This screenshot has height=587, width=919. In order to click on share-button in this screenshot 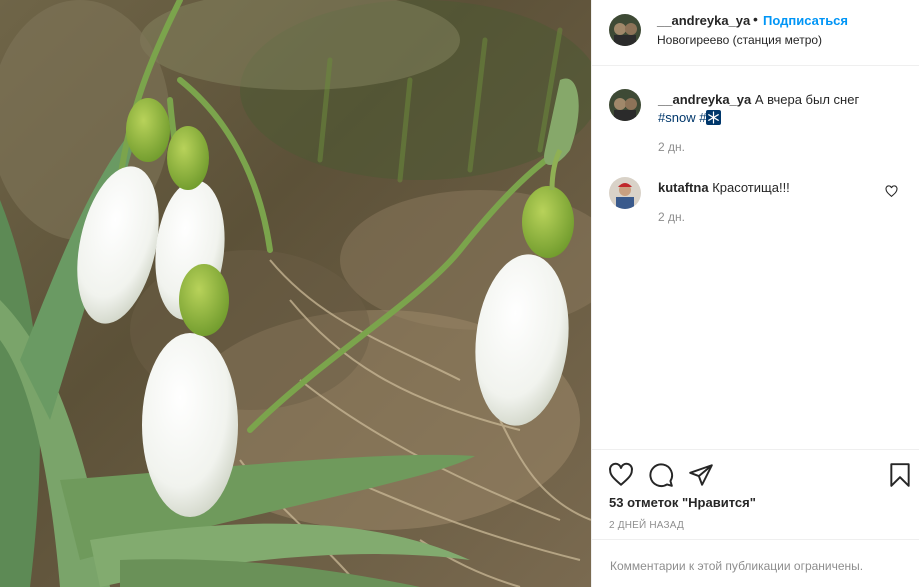, I will do `click(701, 475)`.